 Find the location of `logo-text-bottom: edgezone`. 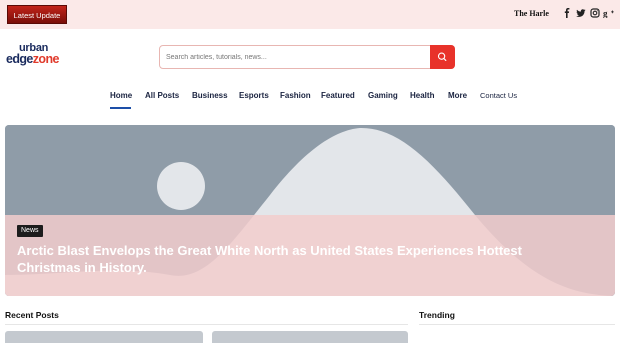

logo-text-bottom: edgezone is located at coordinates (32, 59).